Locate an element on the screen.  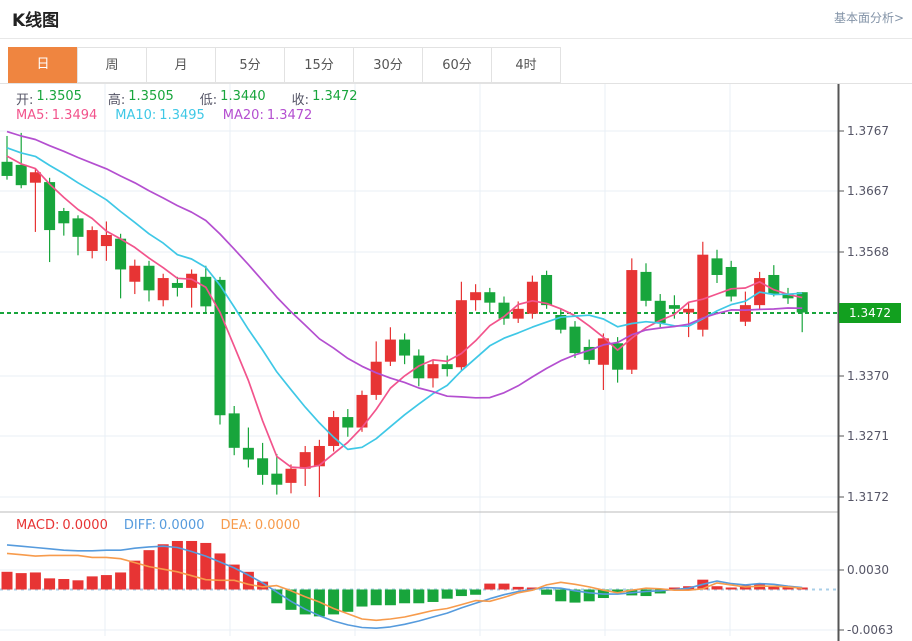
tab-30min: 30分 is located at coordinates (388, 65).